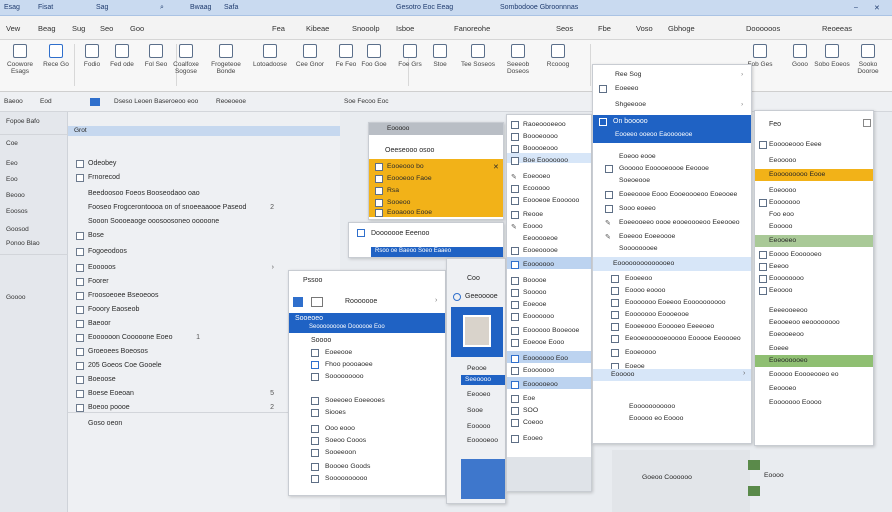 Image resolution: width=892 pixels, height=512 pixels. I want to click on ribbon-button: Coalfoxe Sogose, so click(186, 59).